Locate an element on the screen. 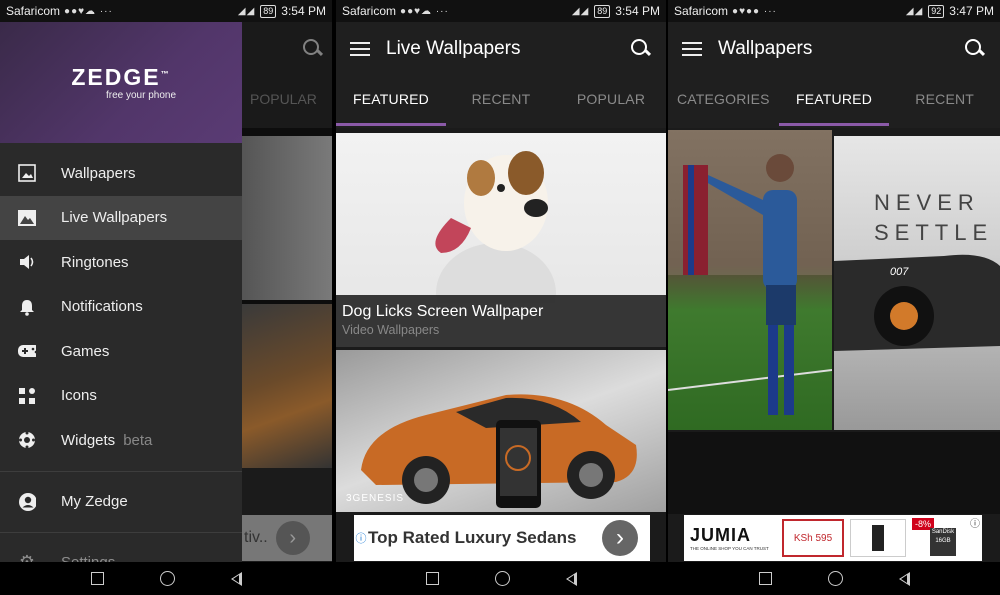  drawer-item-label: My Zedge is located at coordinates (94, 502).